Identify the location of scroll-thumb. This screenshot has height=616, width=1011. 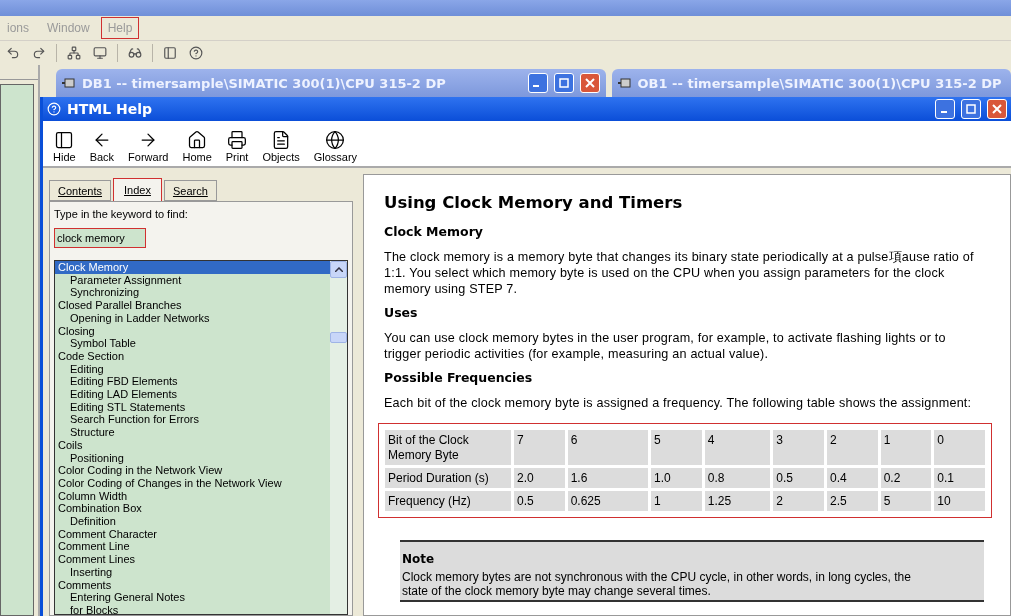
(338, 337).